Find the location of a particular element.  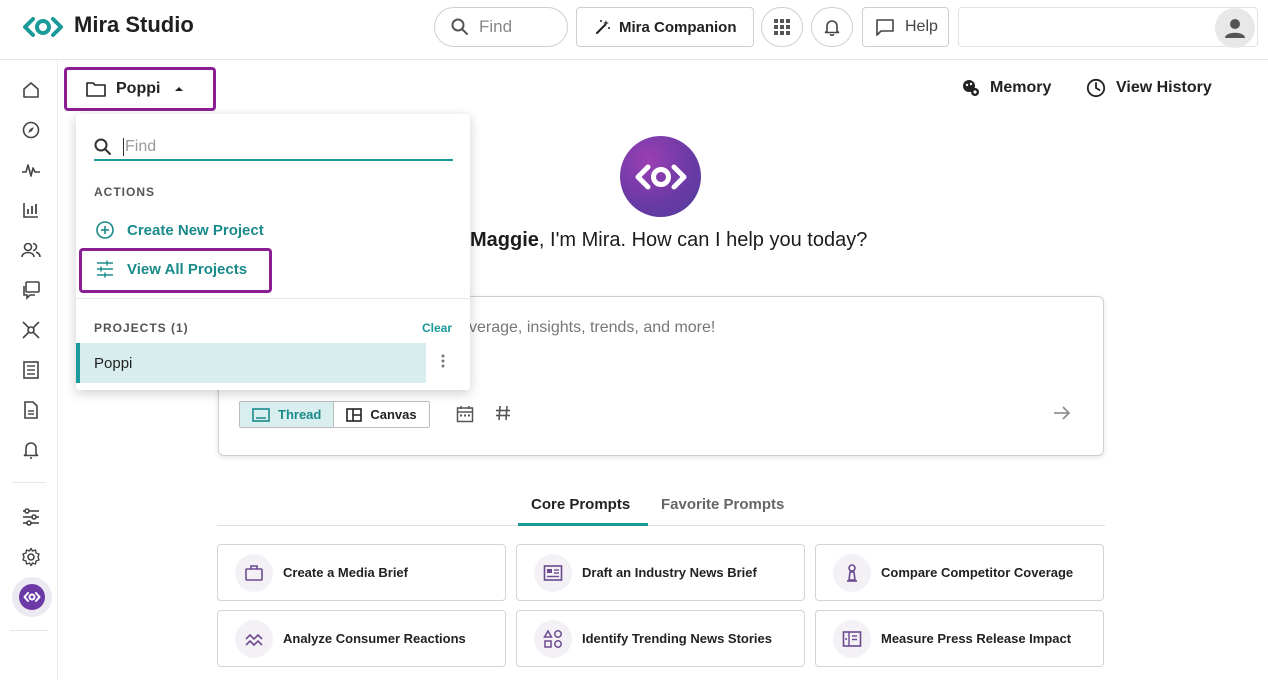

greeting-message: , I'm Mira. How can I help you today? is located at coordinates (703, 240).